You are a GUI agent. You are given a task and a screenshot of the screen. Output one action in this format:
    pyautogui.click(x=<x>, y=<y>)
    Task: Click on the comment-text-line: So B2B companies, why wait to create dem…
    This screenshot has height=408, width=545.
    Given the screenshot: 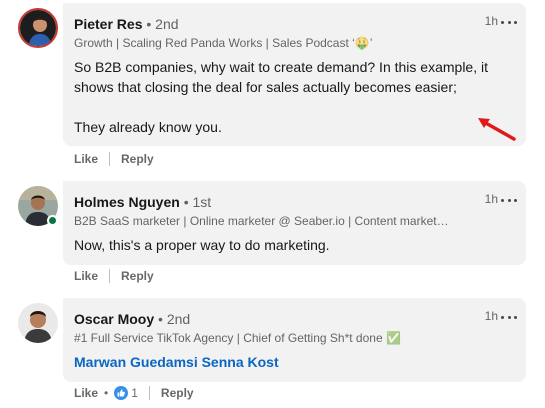 What is the action you would take?
    pyautogui.click(x=281, y=67)
    